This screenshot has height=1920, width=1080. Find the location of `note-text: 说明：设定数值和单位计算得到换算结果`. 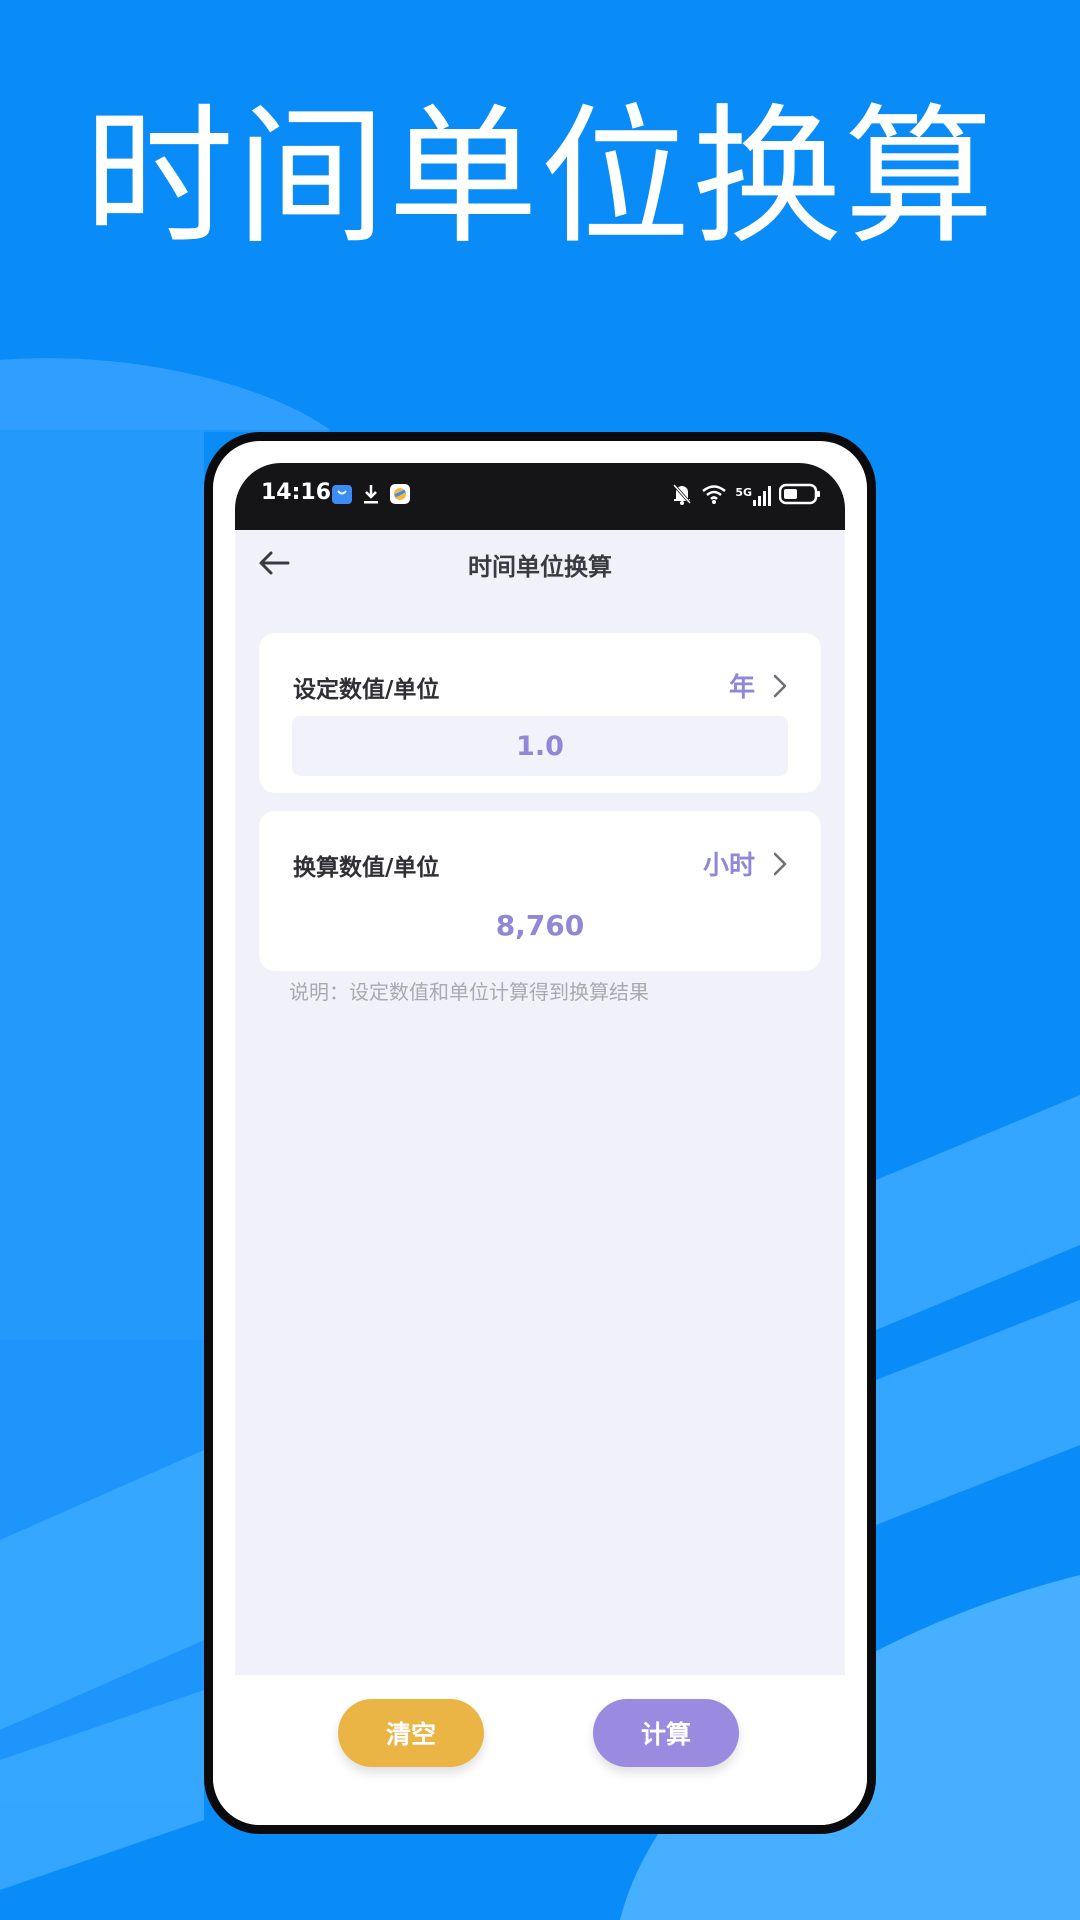

note-text: 说明：设定数值和单位计算得到换算结果 is located at coordinates (469, 992).